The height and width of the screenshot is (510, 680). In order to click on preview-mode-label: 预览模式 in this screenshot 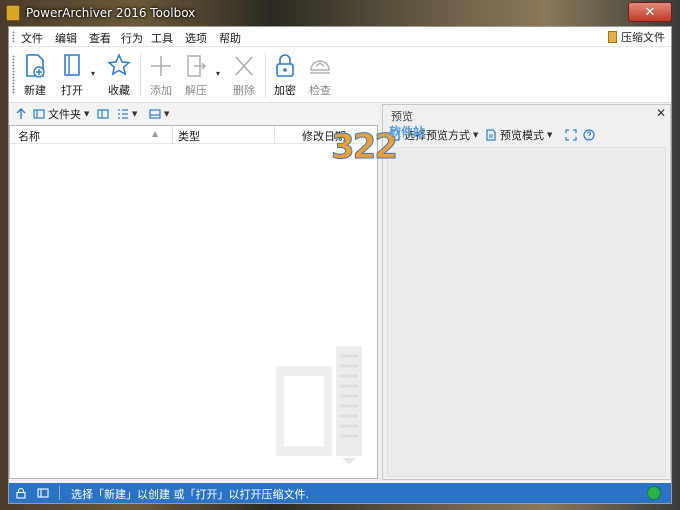, I will do `click(522, 135)`.